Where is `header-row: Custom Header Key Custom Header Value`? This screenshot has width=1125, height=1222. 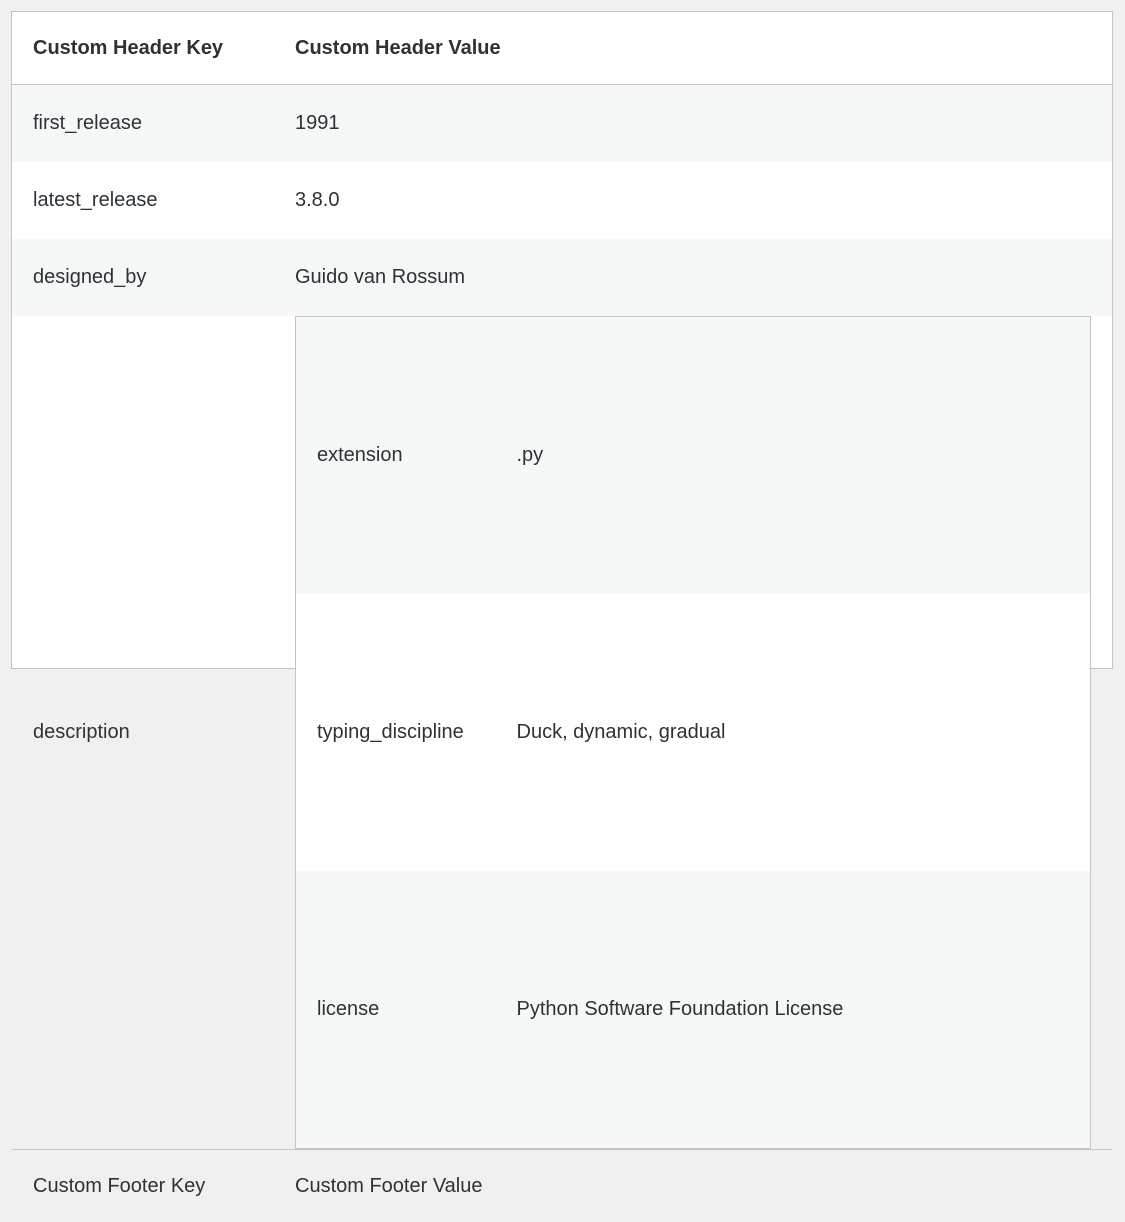 header-row: Custom Header Key Custom Header Value is located at coordinates (562, 48).